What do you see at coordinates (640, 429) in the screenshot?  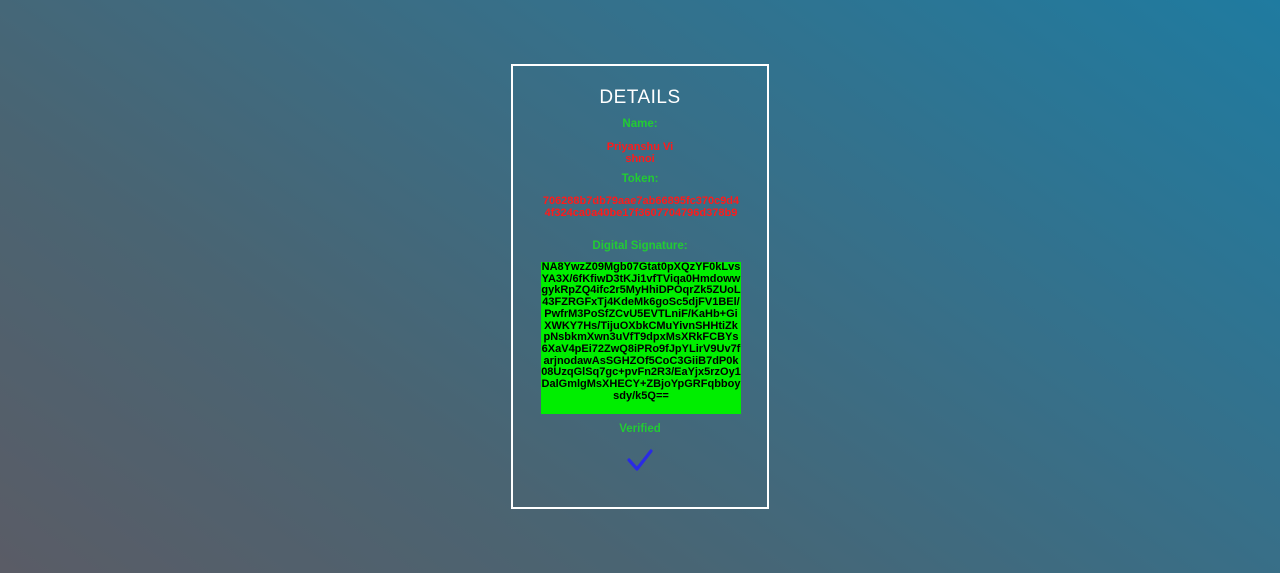 I see `verified-label: Verified` at bounding box center [640, 429].